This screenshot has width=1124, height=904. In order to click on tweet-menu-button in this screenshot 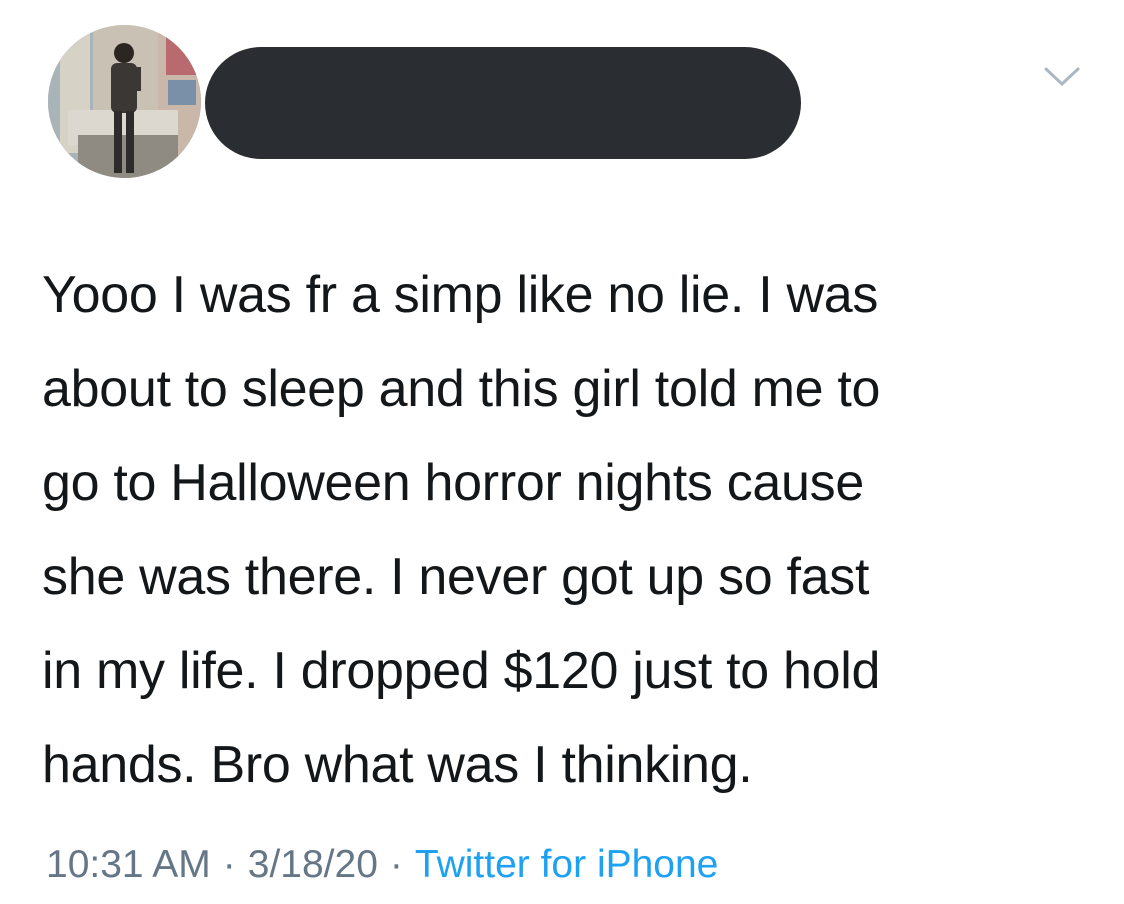, I will do `click(1062, 75)`.